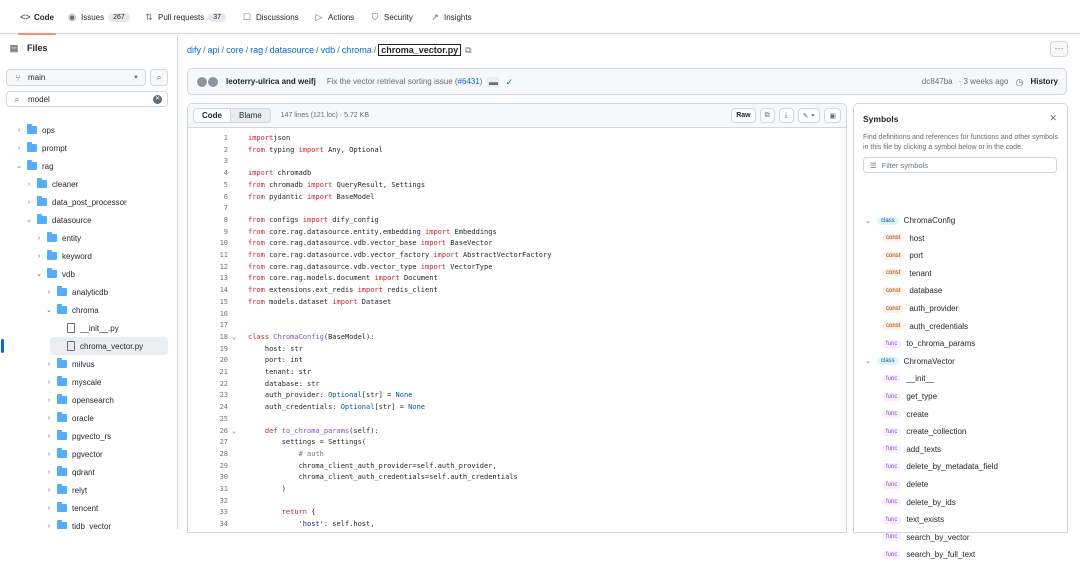  What do you see at coordinates (908, 378) in the screenshot?
I see `symbol-item: func __init__` at bounding box center [908, 378].